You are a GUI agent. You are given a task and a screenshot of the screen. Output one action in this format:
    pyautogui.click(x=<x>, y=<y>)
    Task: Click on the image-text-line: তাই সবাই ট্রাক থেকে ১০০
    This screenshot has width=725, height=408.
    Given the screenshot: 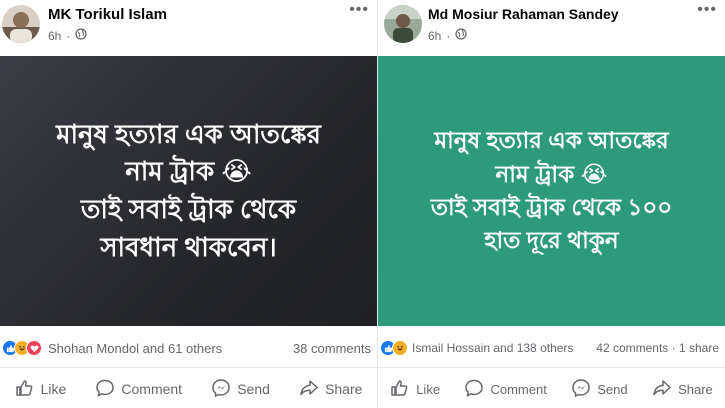 What is the action you would take?
    pyautogui.click(x=551, y=207)
    